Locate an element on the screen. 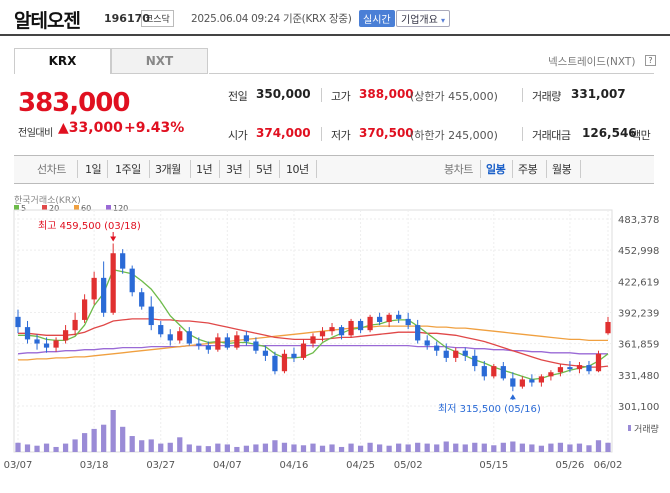  x-tick-label: 05/15 is located at coordinates (493, 465).